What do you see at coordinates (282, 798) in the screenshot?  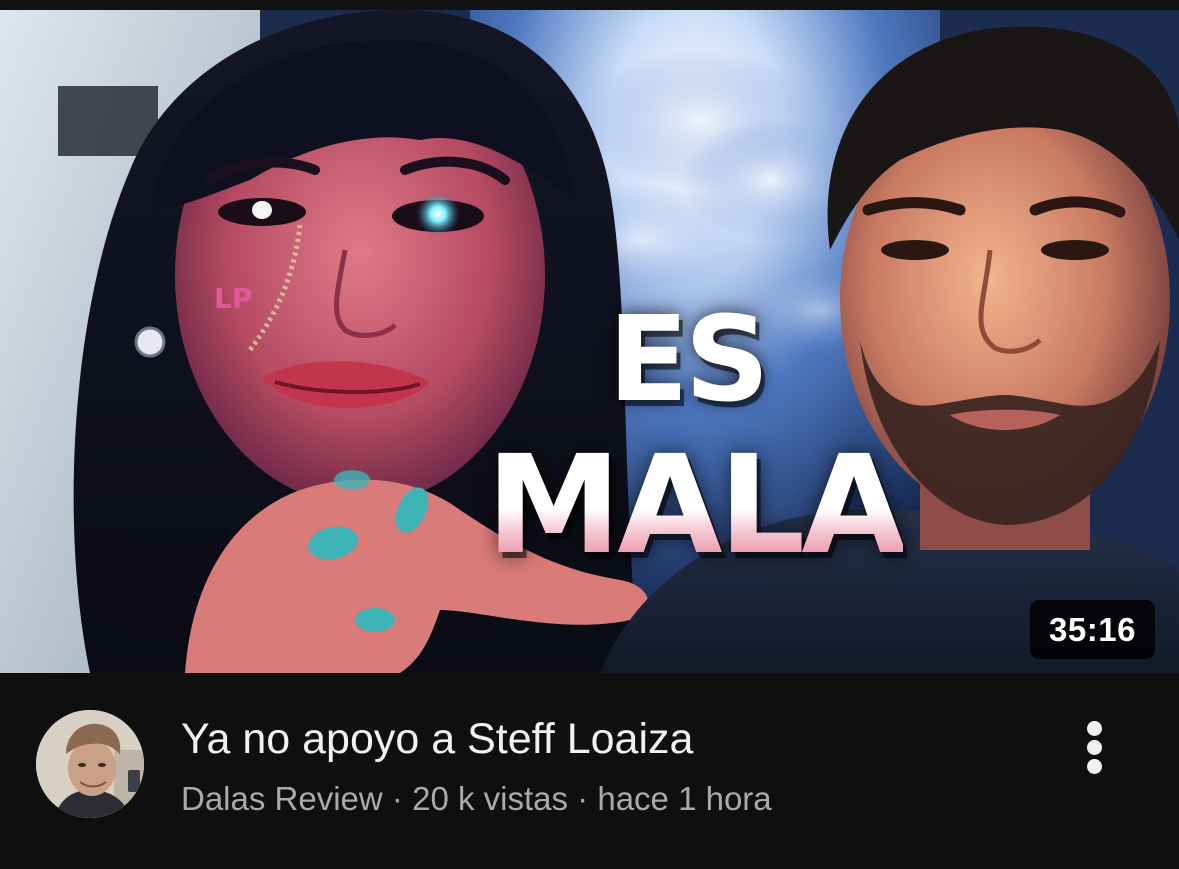 I see `channel-name: Dalas Review` at bounding box center [282, 798].